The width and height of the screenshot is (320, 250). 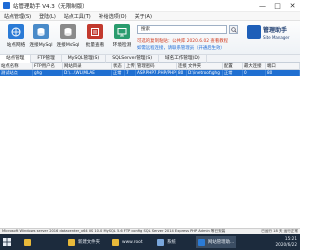 What do you see at coordinates (171, 242) in the screenshot?
I see `taskbar-item-label: 系统` at bounding box center [171, 242].